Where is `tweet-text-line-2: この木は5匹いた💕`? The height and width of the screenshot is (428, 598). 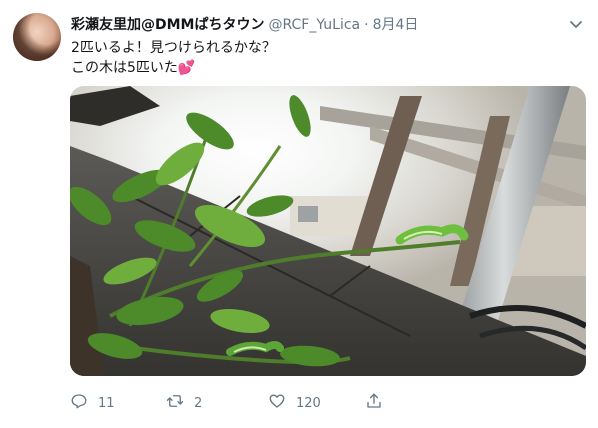
tweet-text-line-2: この木は5匹いた💕 is located at coordinates (173, 68).